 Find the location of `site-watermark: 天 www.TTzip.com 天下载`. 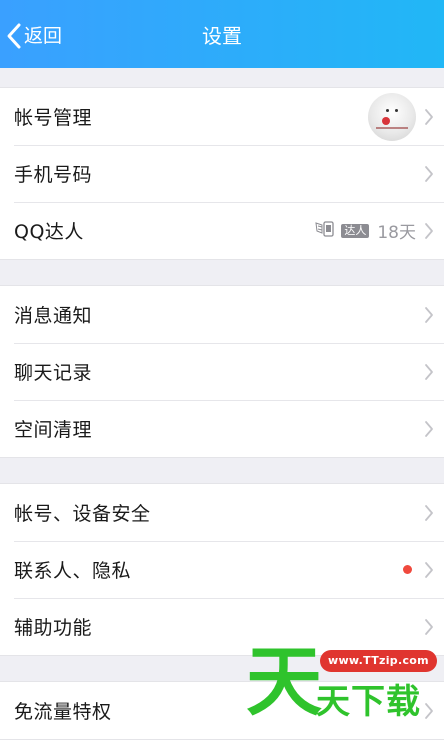

site-watermark: 天 www.TTzip.com 天下载 is located at coordinates (341, 684).